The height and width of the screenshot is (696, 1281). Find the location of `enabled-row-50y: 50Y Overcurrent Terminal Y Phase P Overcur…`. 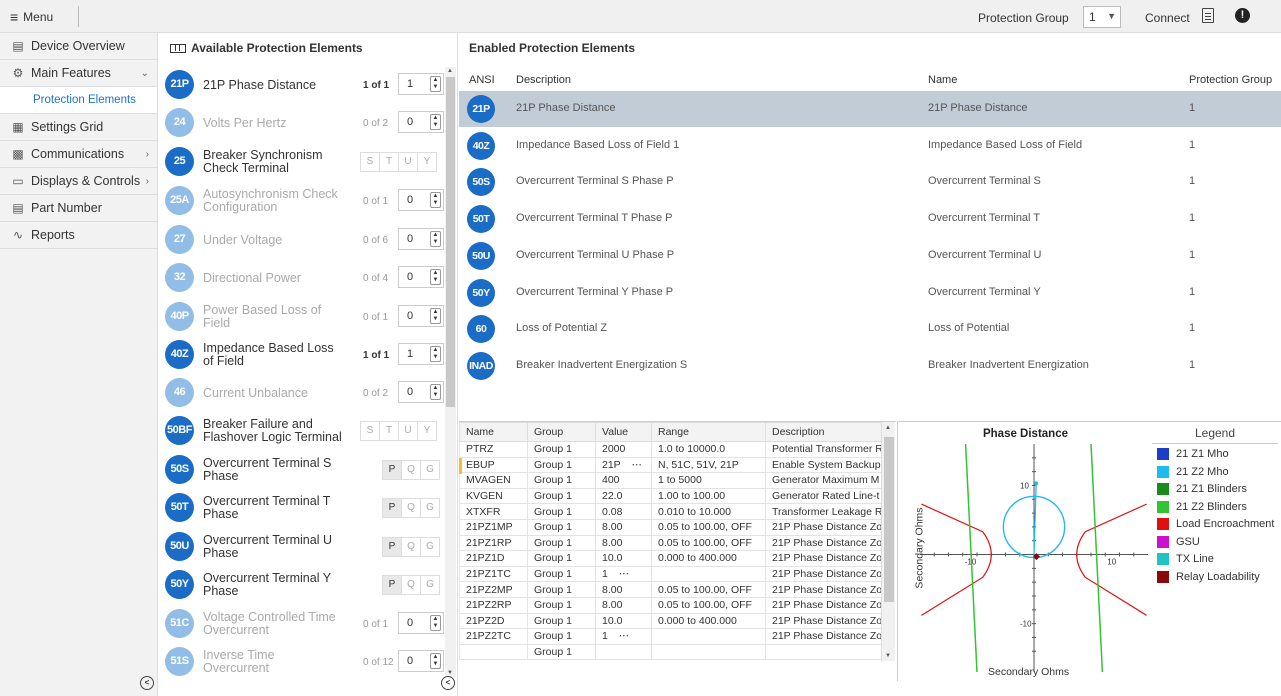

enabled-row-50y: 50Y Overcurrent Terminal Y Phase P Overcur… is located at coordinates (870, 293).